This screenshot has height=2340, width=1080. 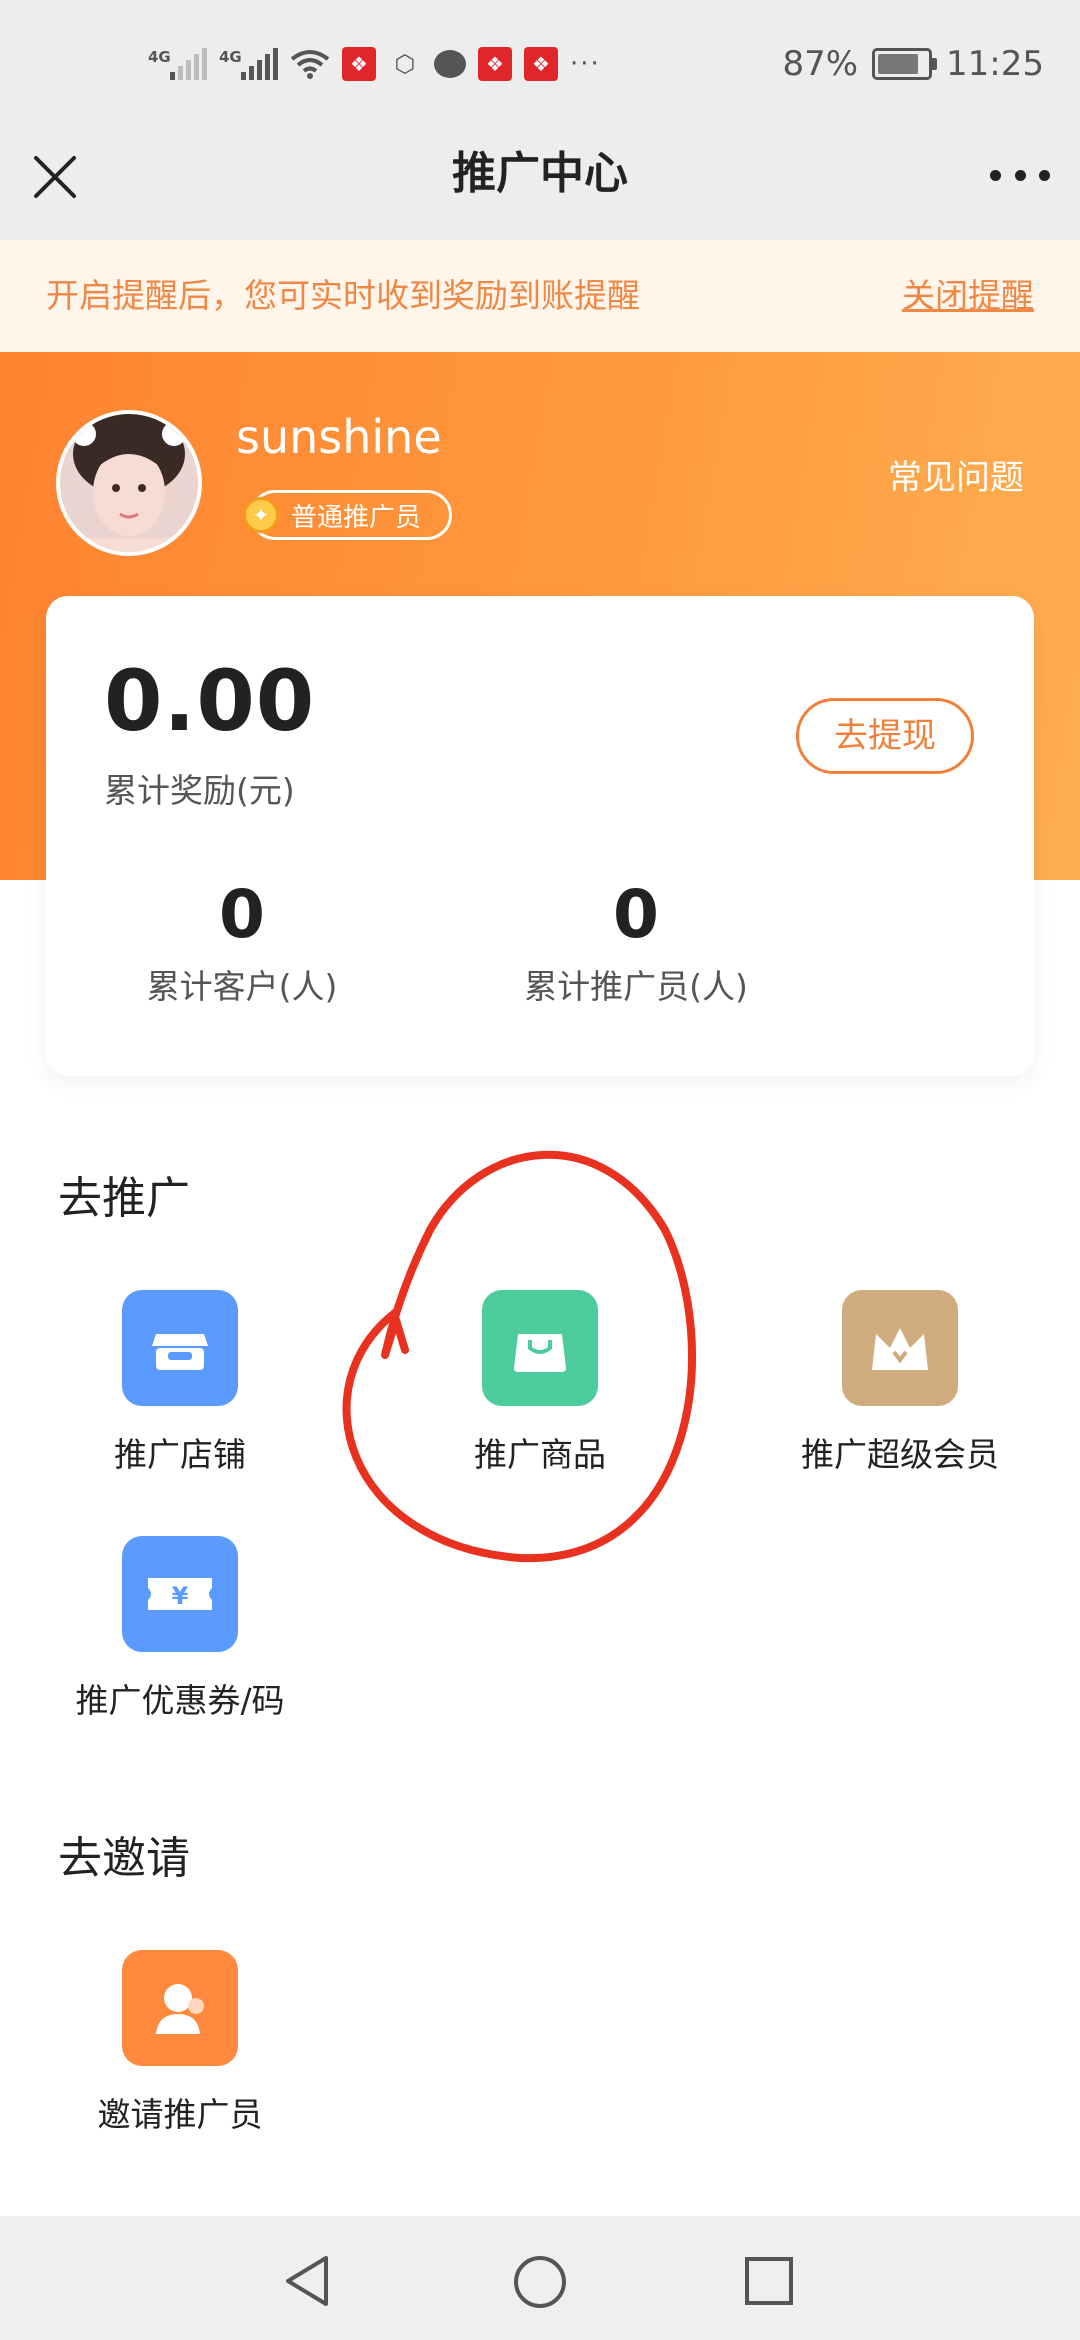 I want to click on promote-product-tile: 推广商品, so click(x=540, y=1383).